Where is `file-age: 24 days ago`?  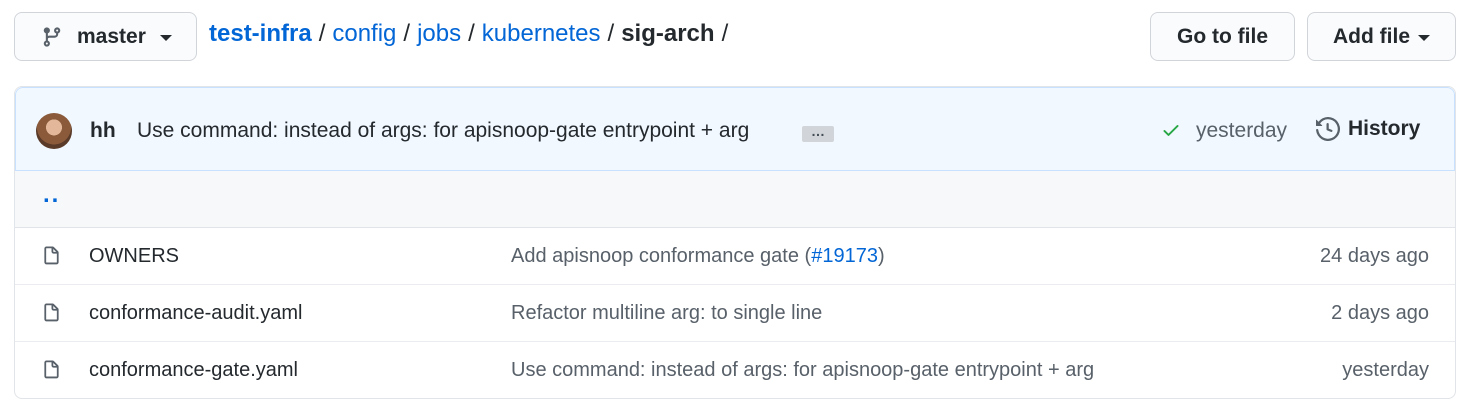
file-age: 24 days ago is located at coordinates (1374, 256).